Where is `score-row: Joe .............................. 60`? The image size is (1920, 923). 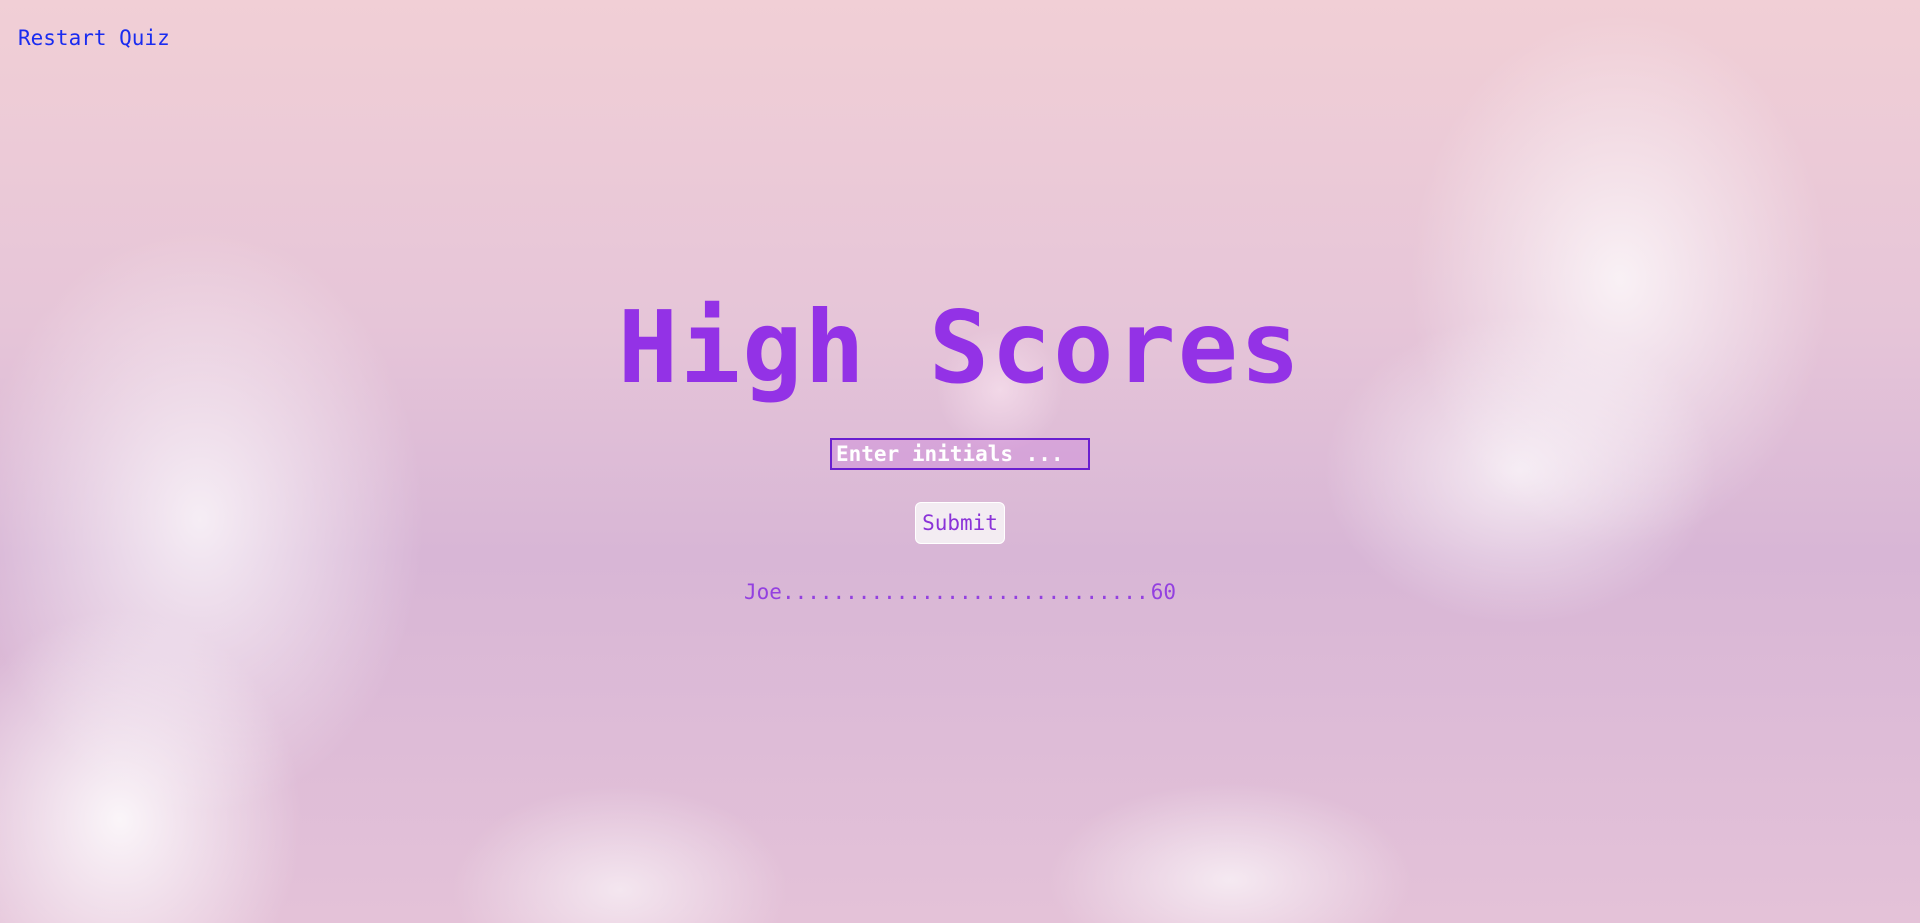 score-row: Joe .............................. 60 is located at coordinates (960, 592).